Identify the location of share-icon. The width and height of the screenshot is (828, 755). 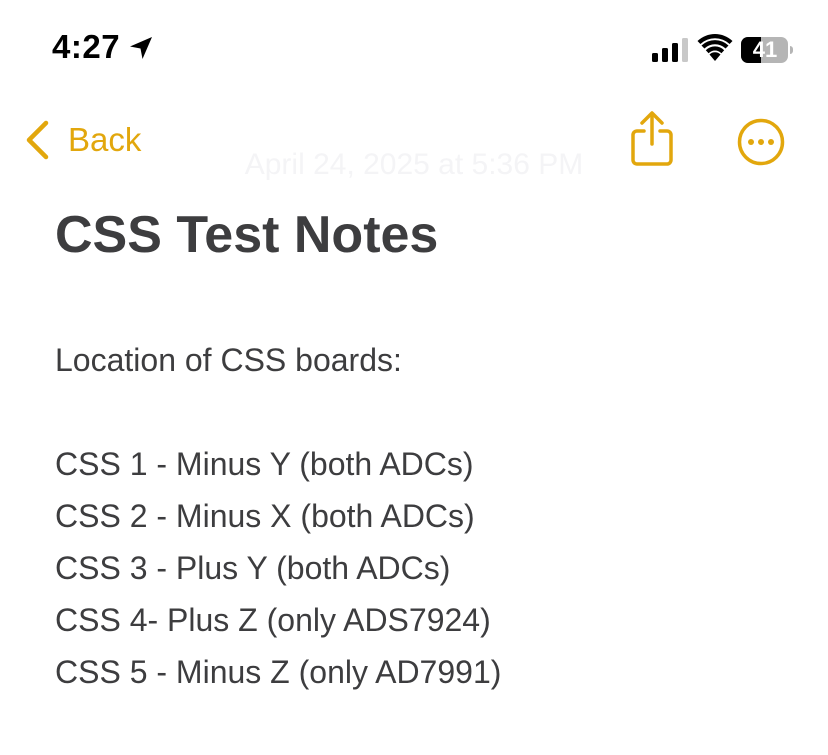
(652, 139).